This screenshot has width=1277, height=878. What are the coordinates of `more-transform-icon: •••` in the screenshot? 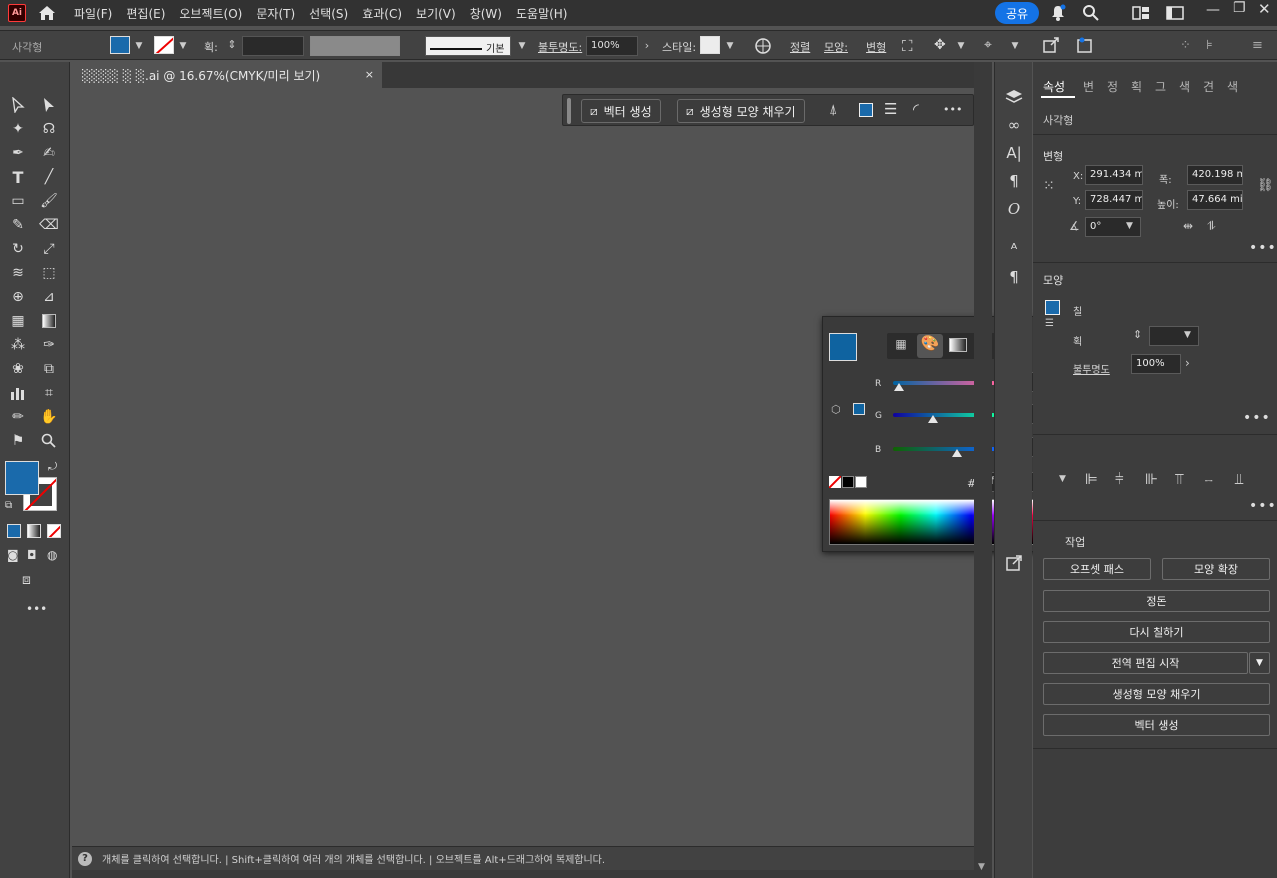 It's located at (1263, 248).